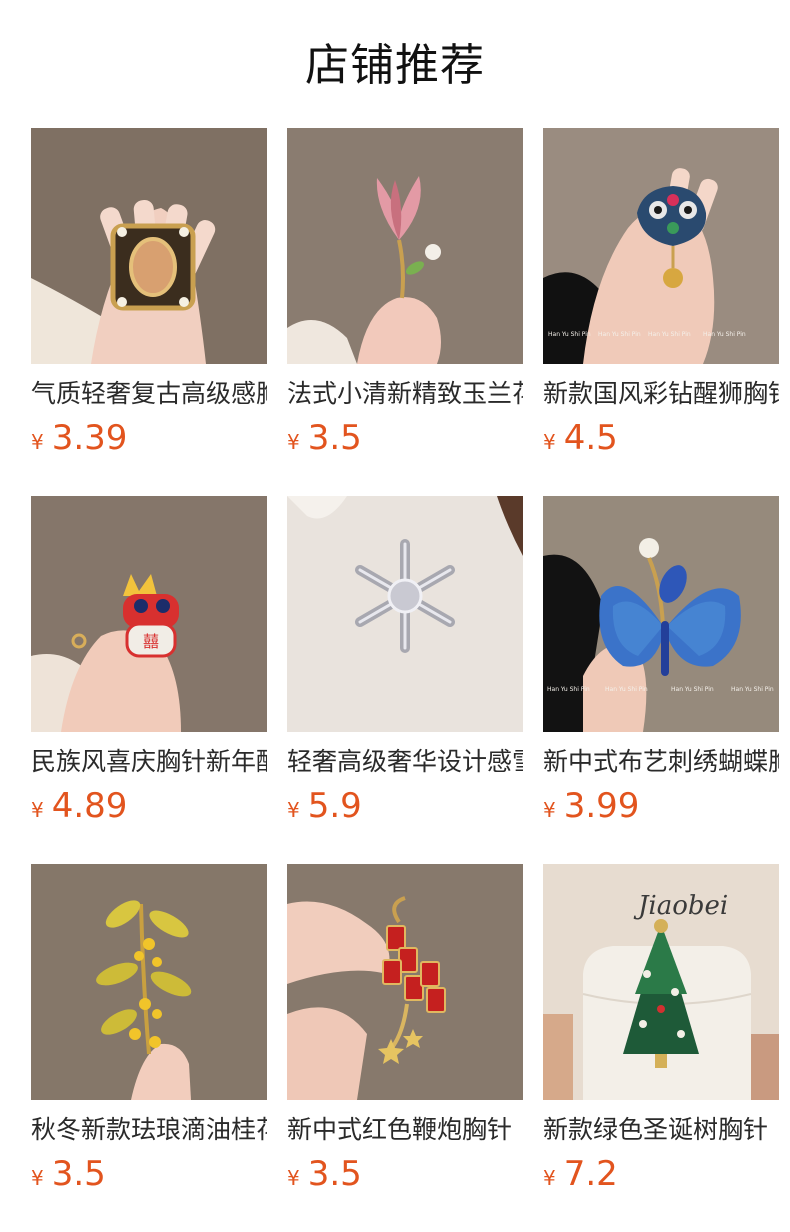 This screenshot has width=790, height=1232. Describe the element at coordinates (405, 762) in the screenshot. I see `product-name: 轻奢高级奢华设计感雪花胸针` at that location.